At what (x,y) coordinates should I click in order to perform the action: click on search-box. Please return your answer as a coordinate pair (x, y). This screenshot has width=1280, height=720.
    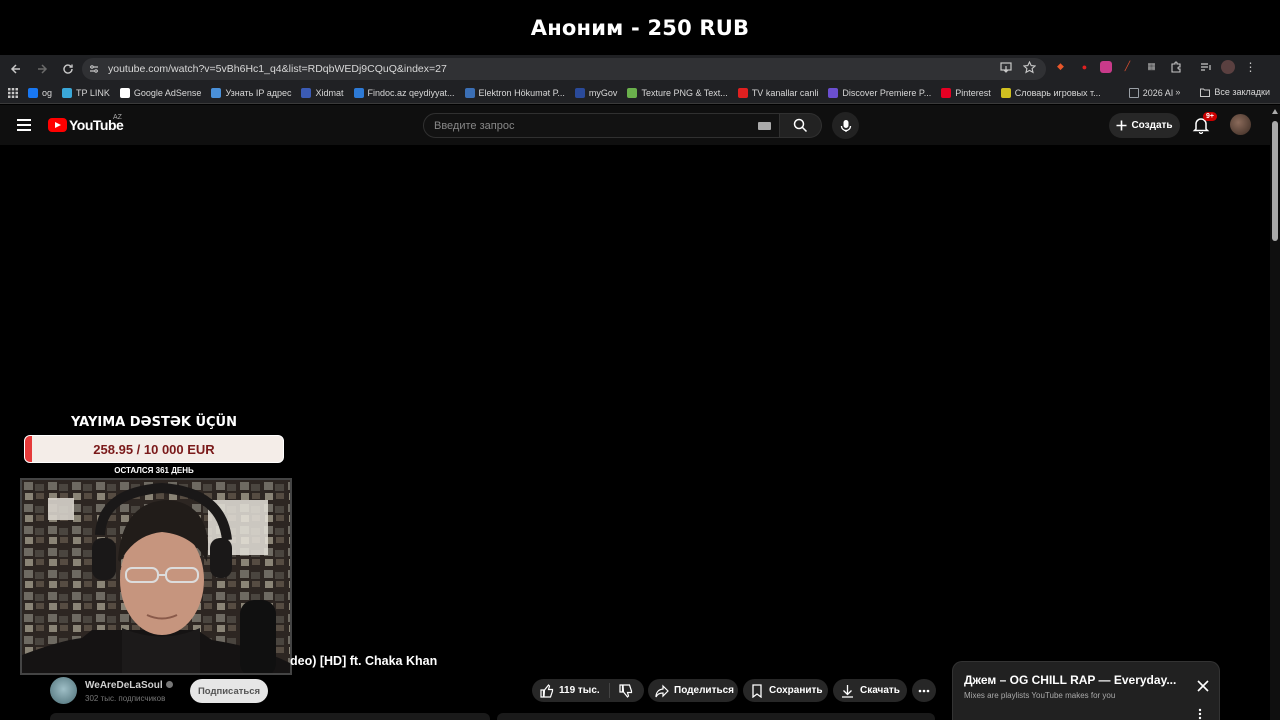
    Looking at the image, I should click on (601, 125).